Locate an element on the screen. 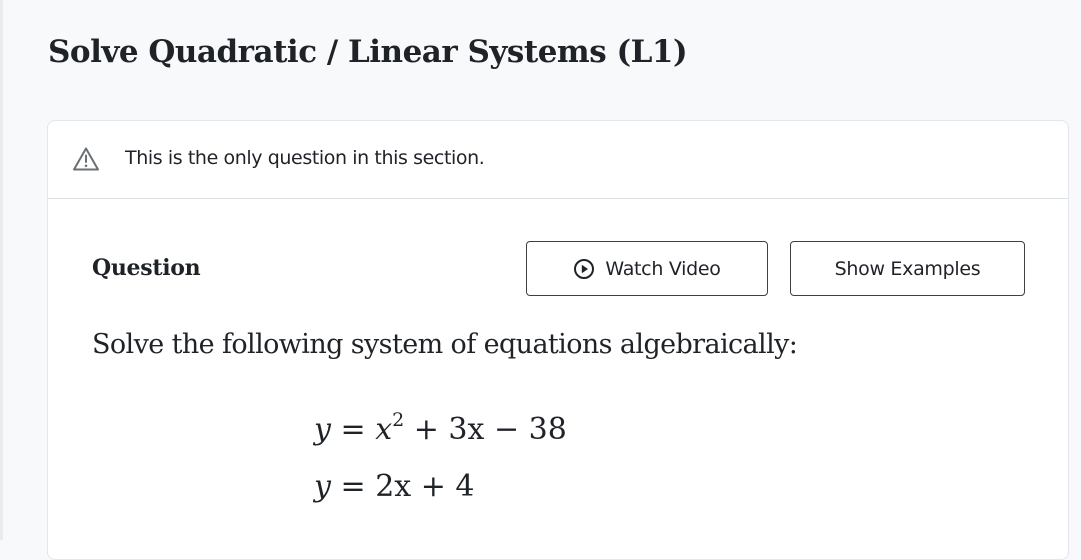 This screenshot has width=1081, height=560. equation-variable: x is located at coordinates (384, 429).